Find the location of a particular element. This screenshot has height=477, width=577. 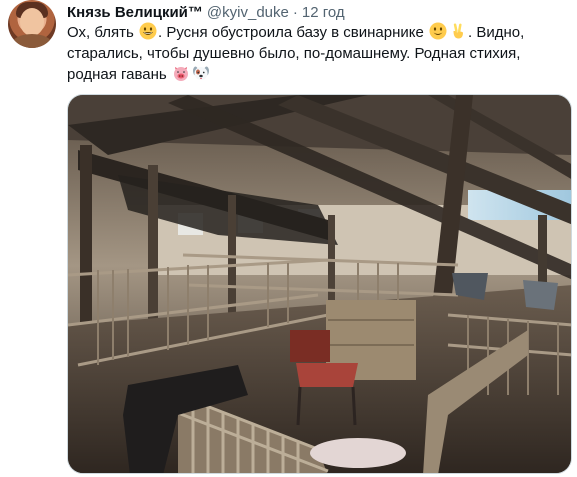

pig-face-emoji is located at coordinates (180, 74).